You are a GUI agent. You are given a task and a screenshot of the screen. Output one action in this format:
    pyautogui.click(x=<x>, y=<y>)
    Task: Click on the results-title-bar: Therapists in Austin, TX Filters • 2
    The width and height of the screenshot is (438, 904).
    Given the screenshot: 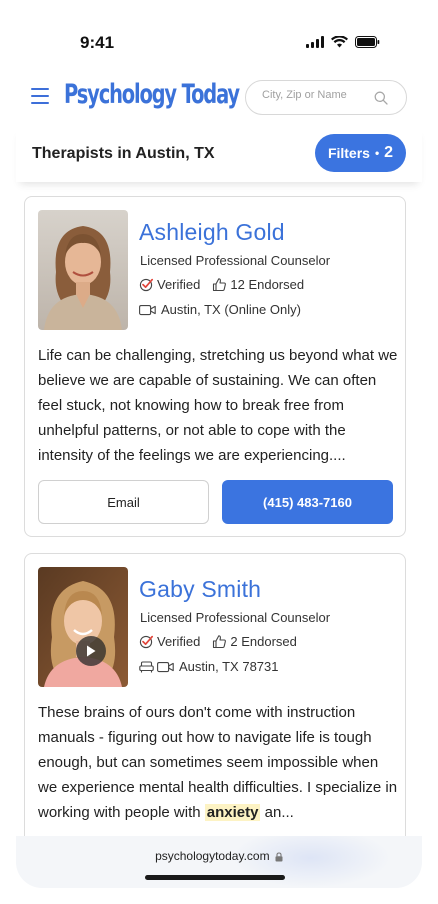 What is the action you would take?
    pyautogui.click(x=219, y=154)
    